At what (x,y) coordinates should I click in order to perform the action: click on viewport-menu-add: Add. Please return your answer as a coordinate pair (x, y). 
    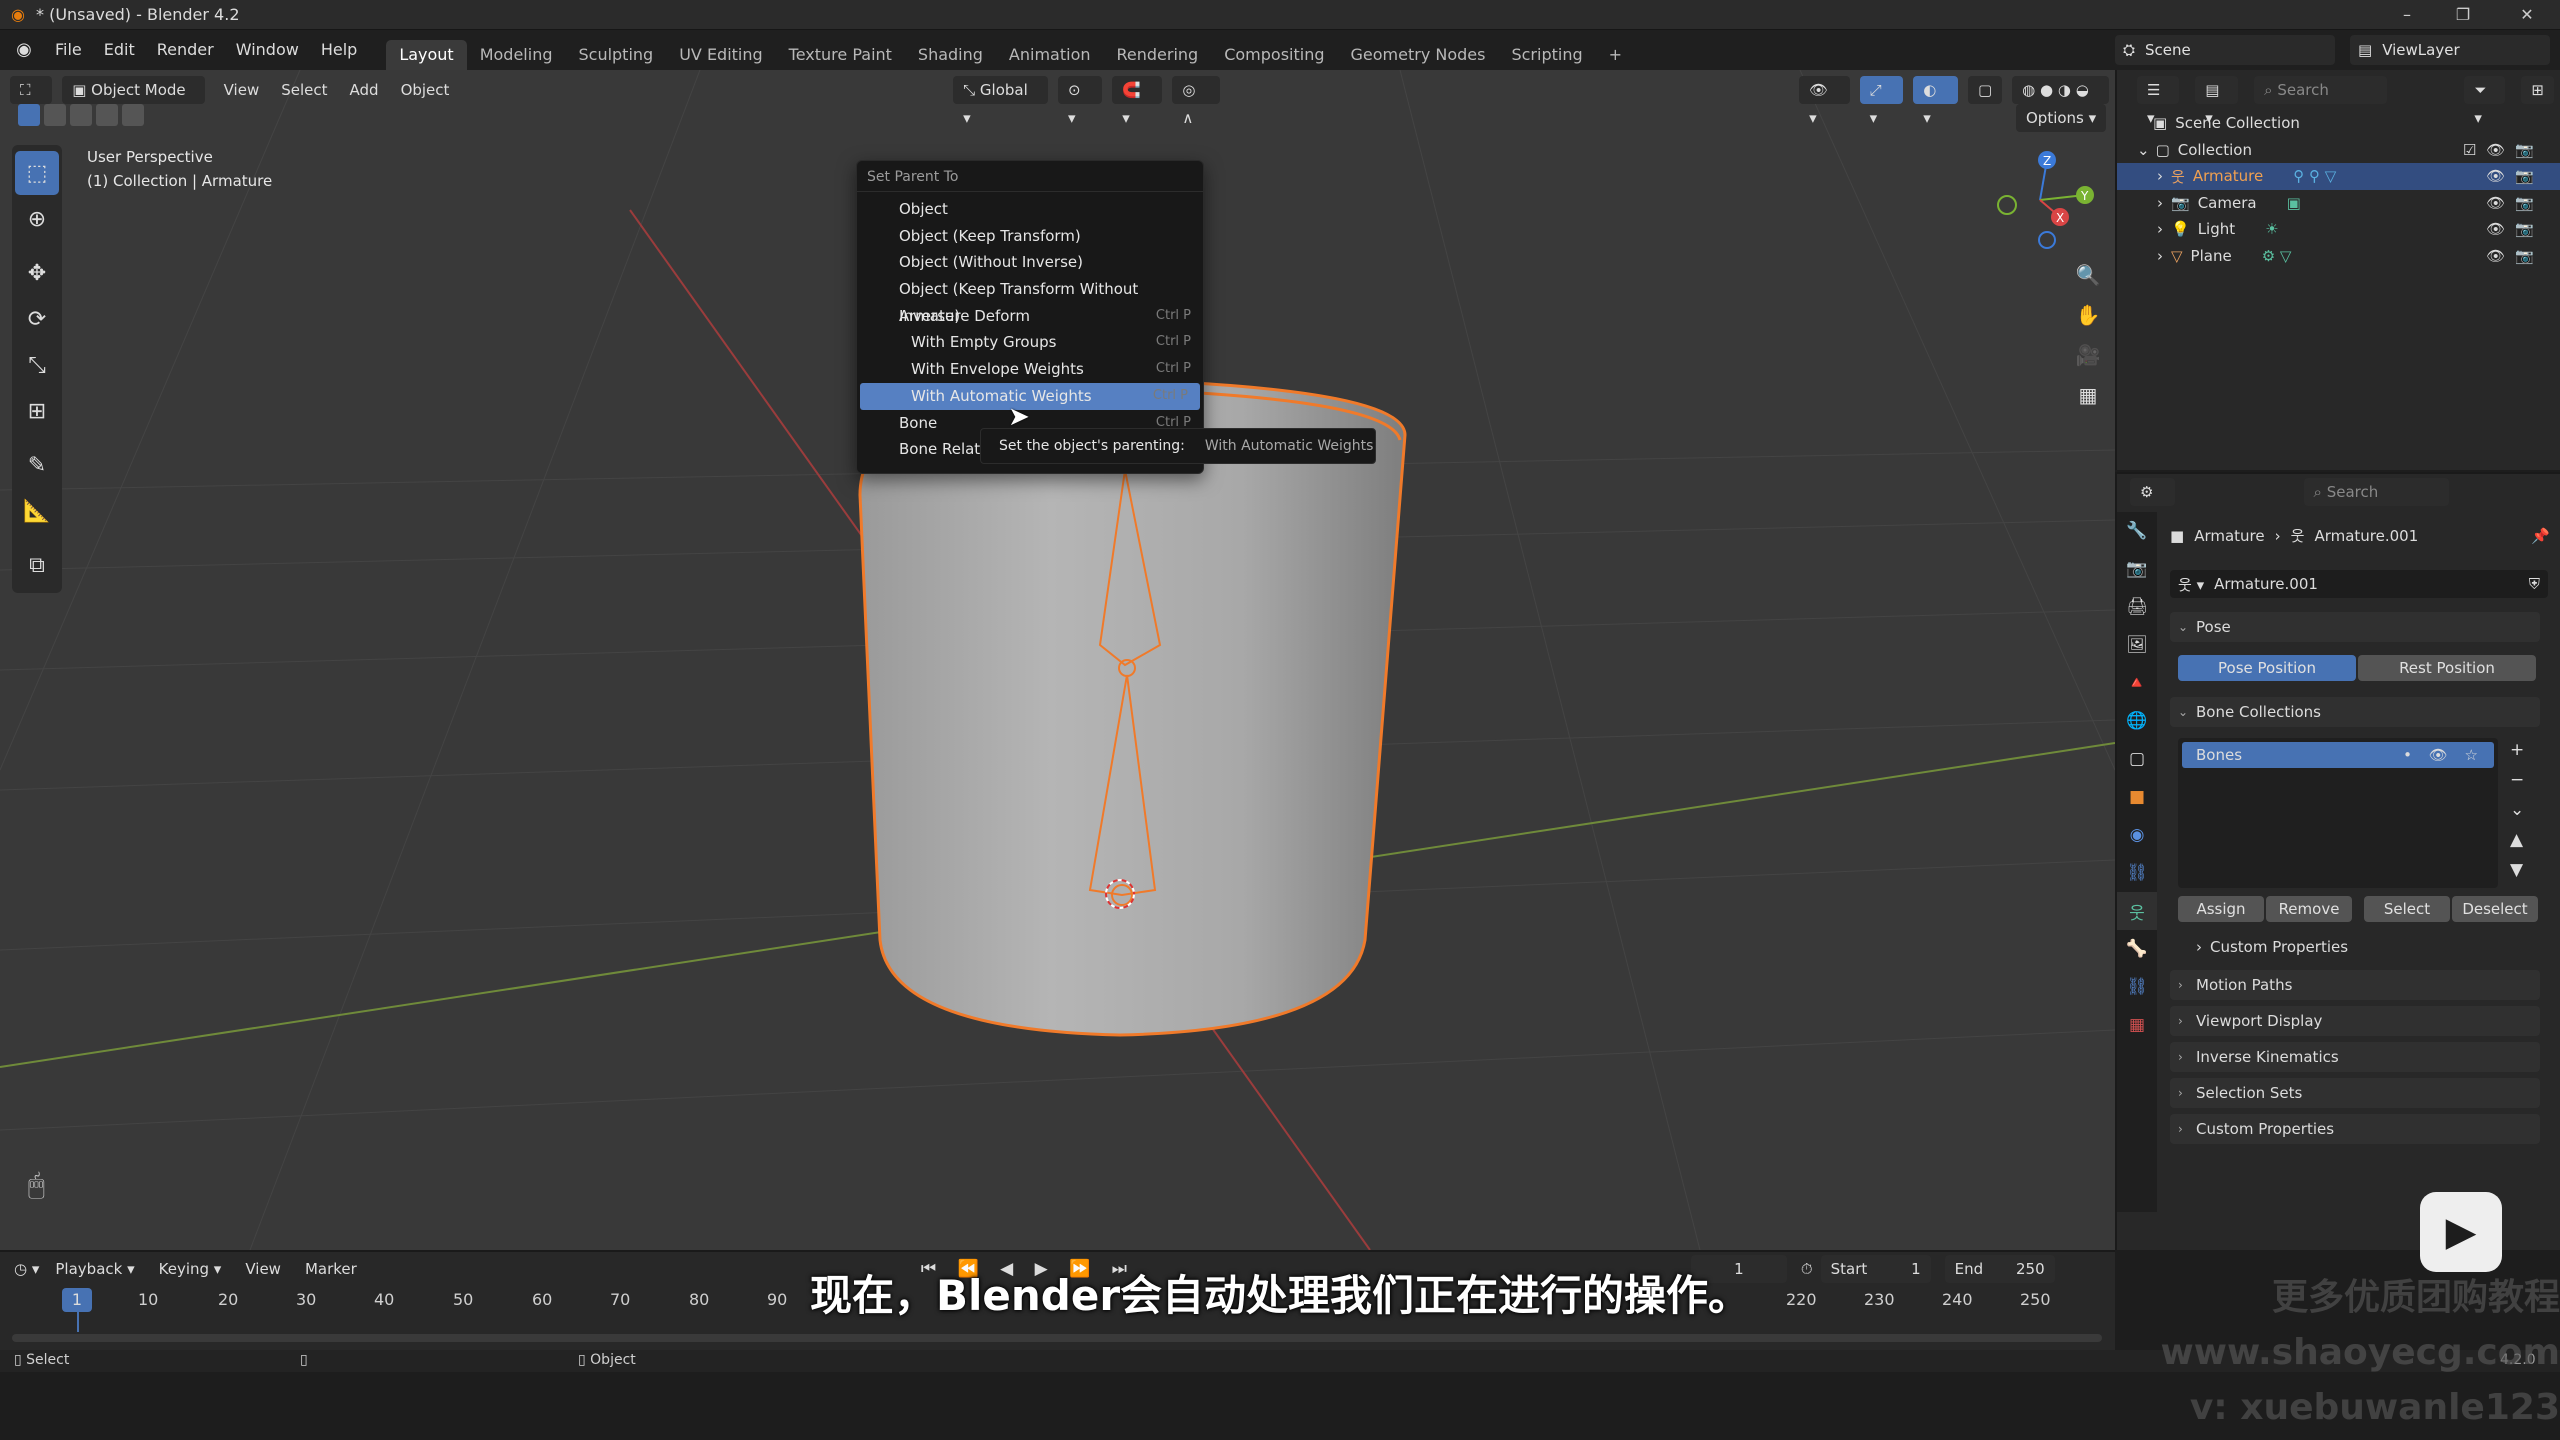
    Looking at the image, I should click on (364, 90).